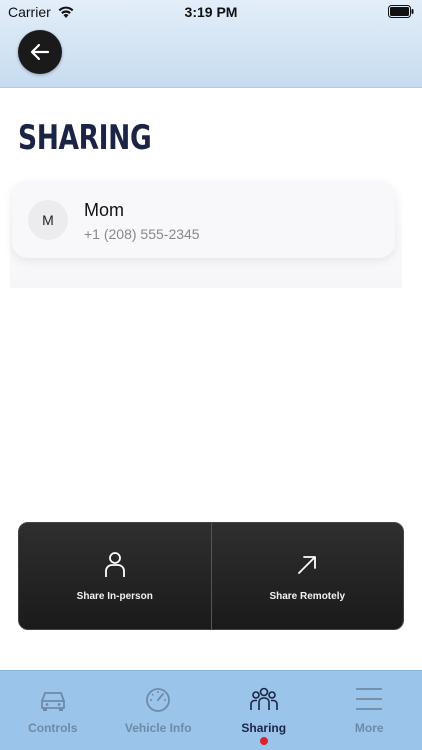 This screenshot has height=750, width=422. I want to click on tab-vehicle-info: Vehicle Info, so click(158, 710).